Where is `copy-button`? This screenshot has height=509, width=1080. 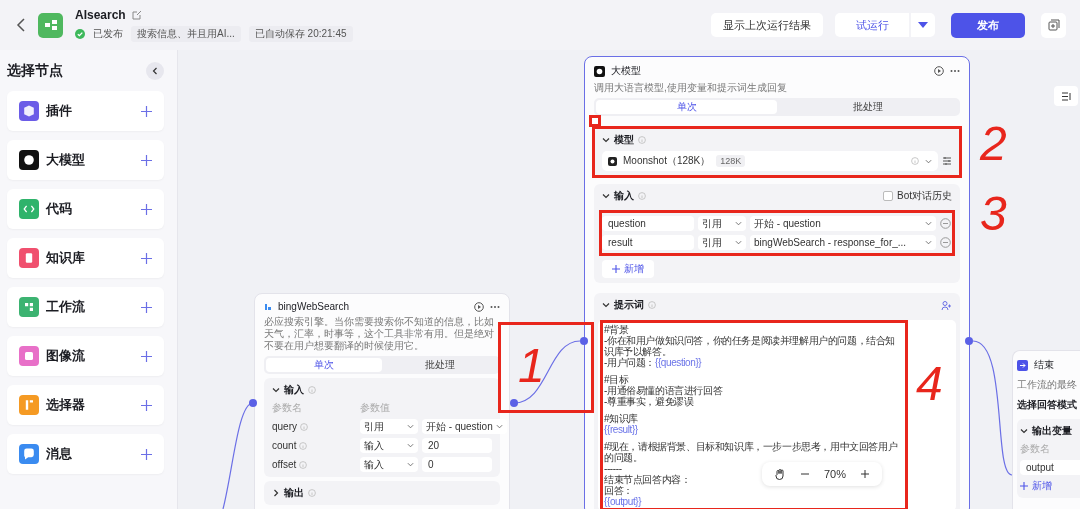 copy-button is located at coordinates (1053, 25).